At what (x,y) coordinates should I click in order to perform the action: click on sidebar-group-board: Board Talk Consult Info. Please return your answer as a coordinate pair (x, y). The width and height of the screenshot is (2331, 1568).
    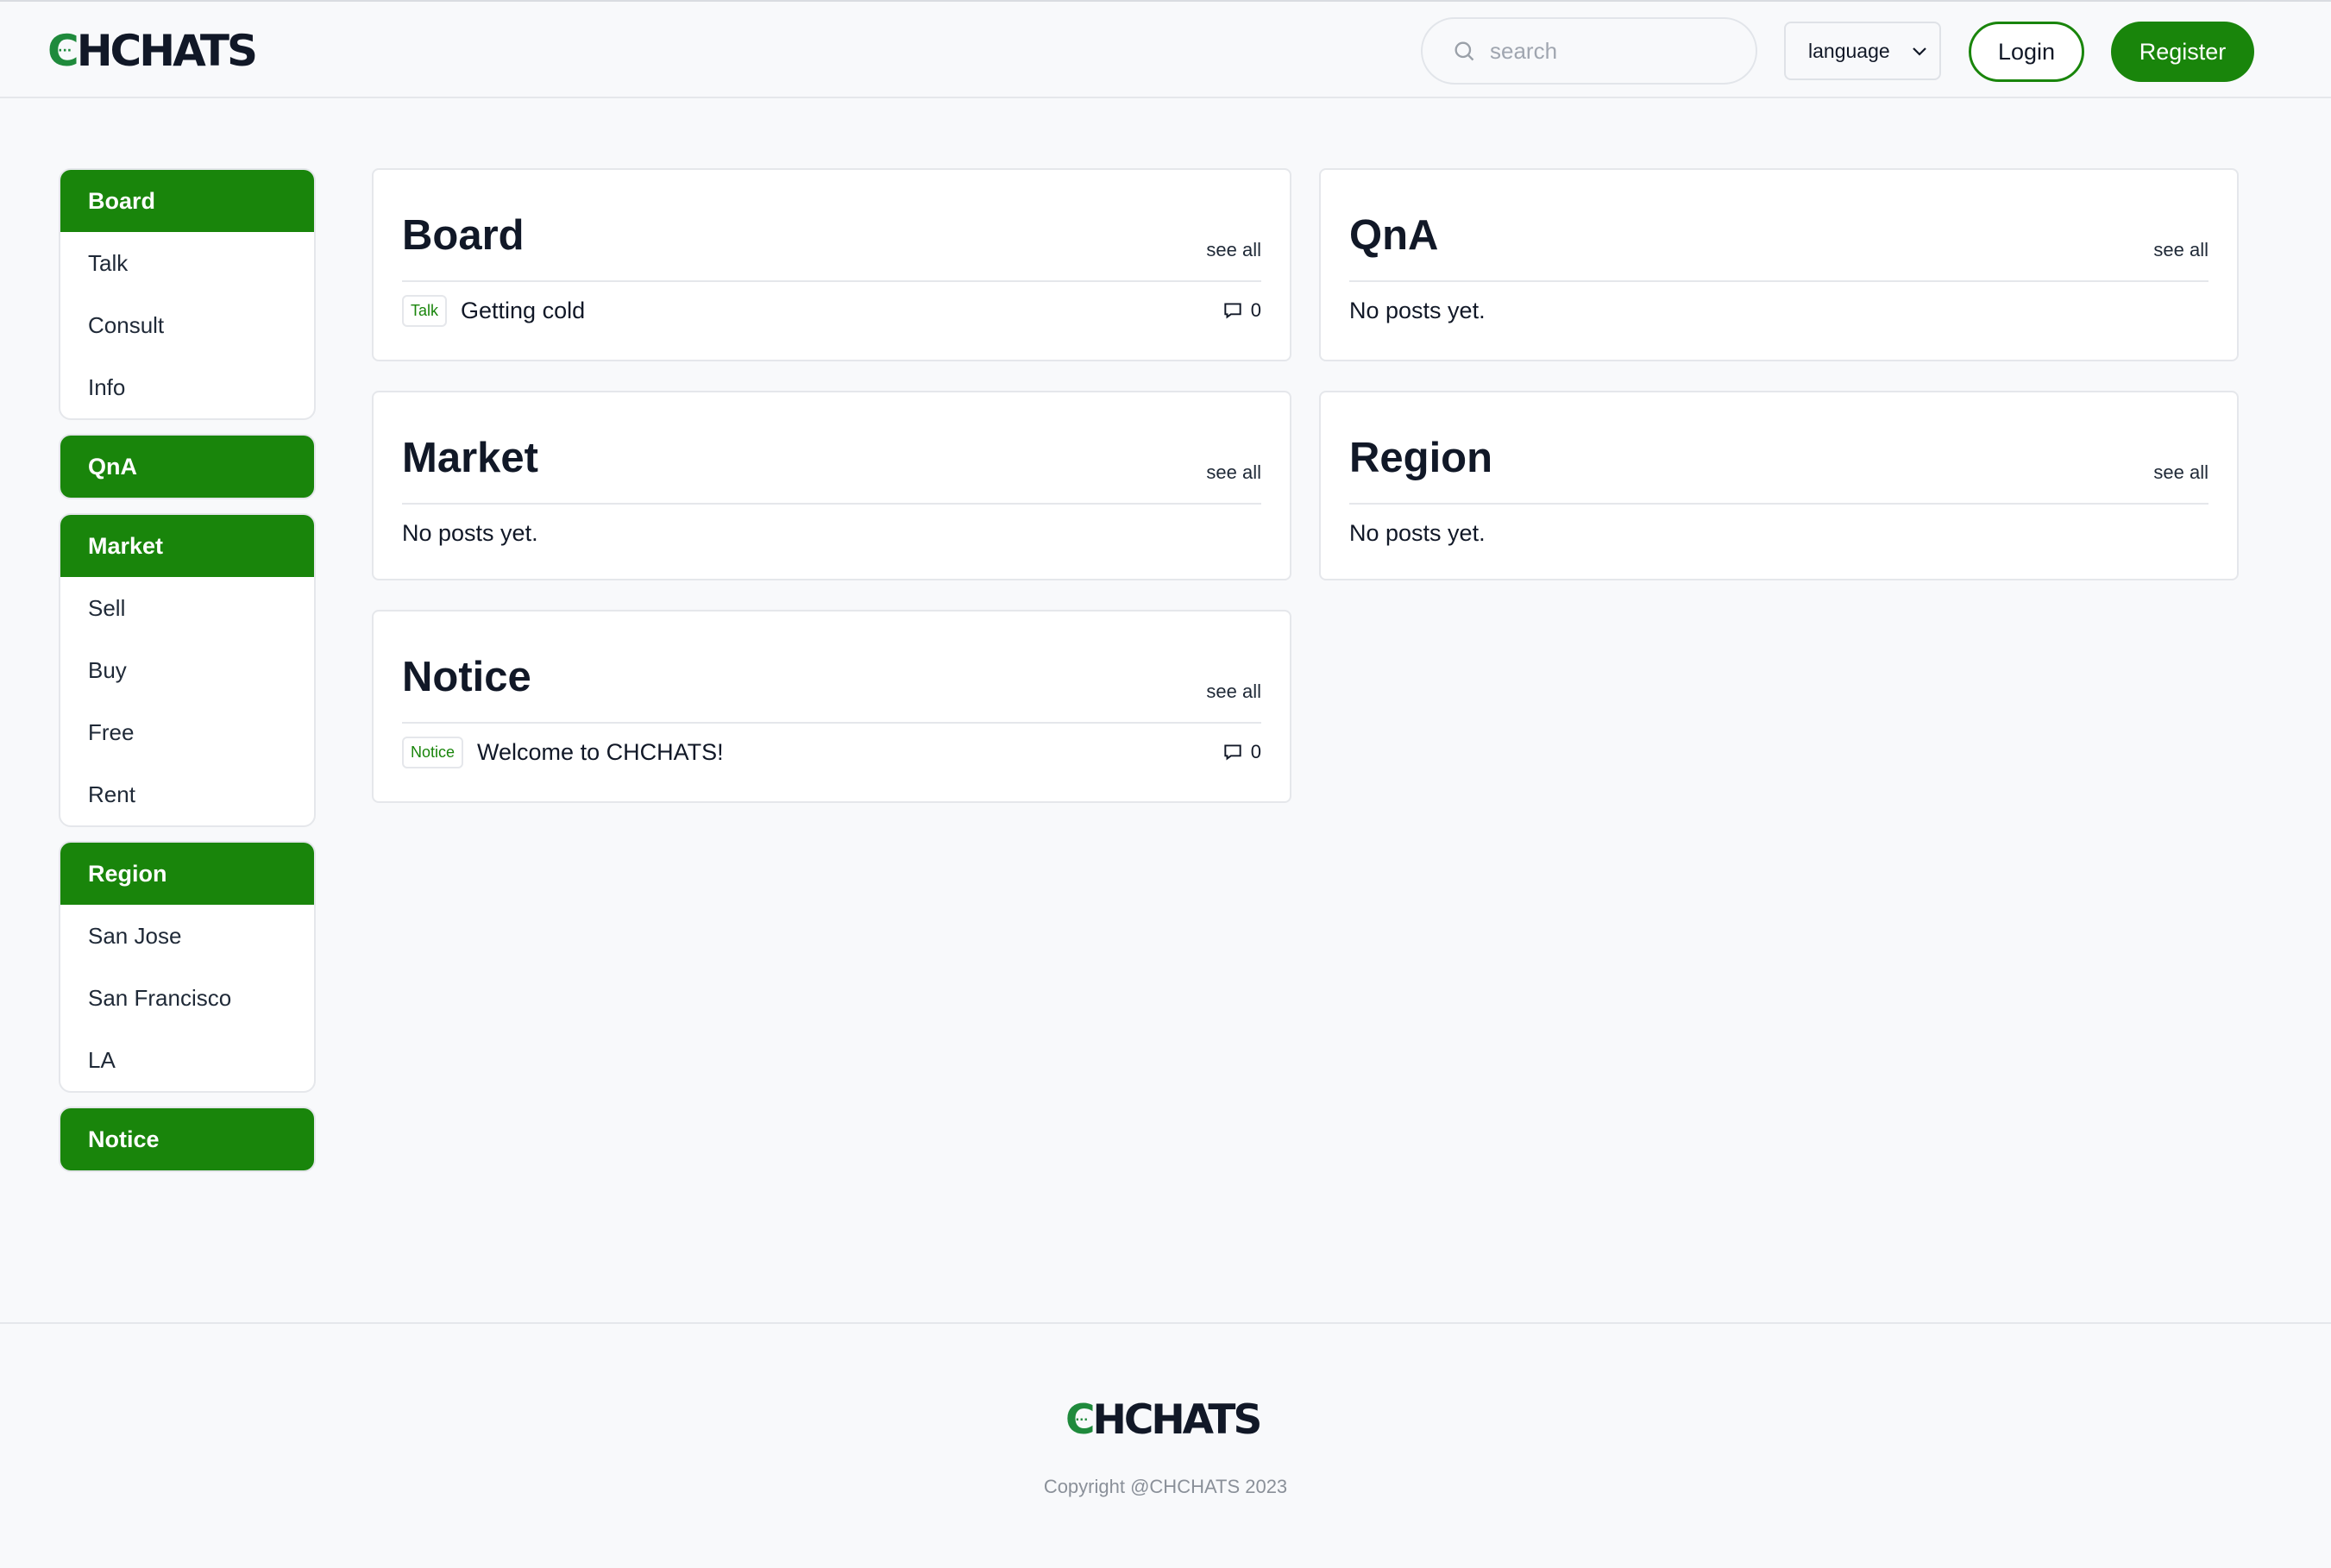
    Looking at the image, I should click on (187, 294).